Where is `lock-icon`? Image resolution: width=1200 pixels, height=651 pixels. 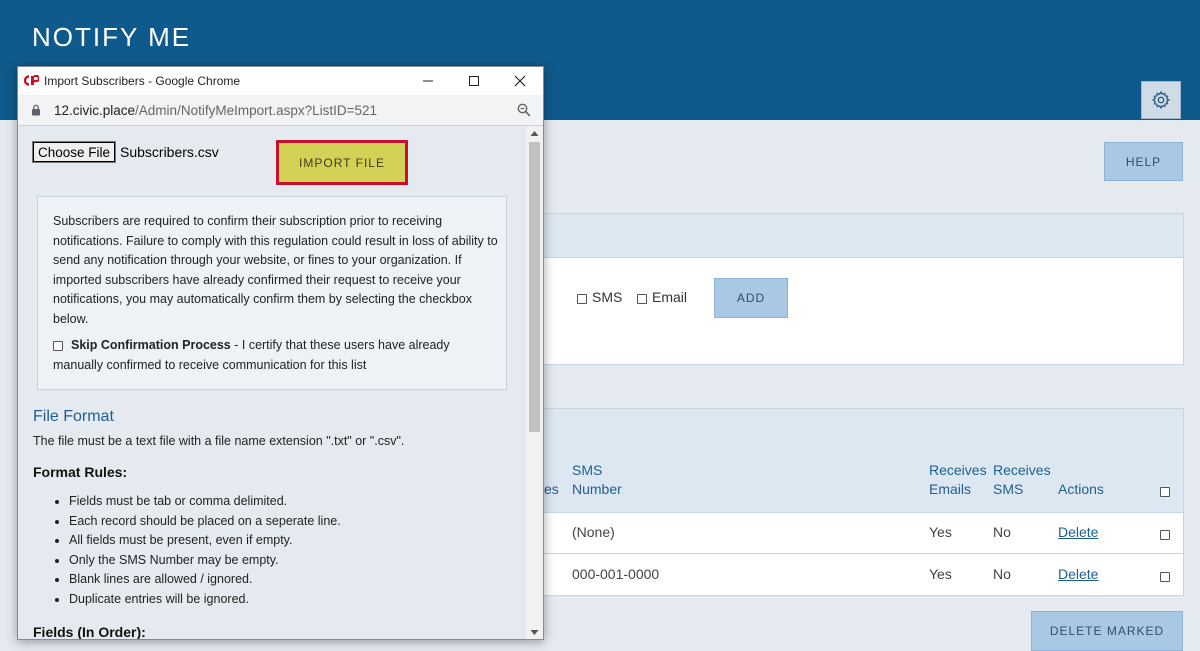
lock-icon is located at coordinates (36, 110).